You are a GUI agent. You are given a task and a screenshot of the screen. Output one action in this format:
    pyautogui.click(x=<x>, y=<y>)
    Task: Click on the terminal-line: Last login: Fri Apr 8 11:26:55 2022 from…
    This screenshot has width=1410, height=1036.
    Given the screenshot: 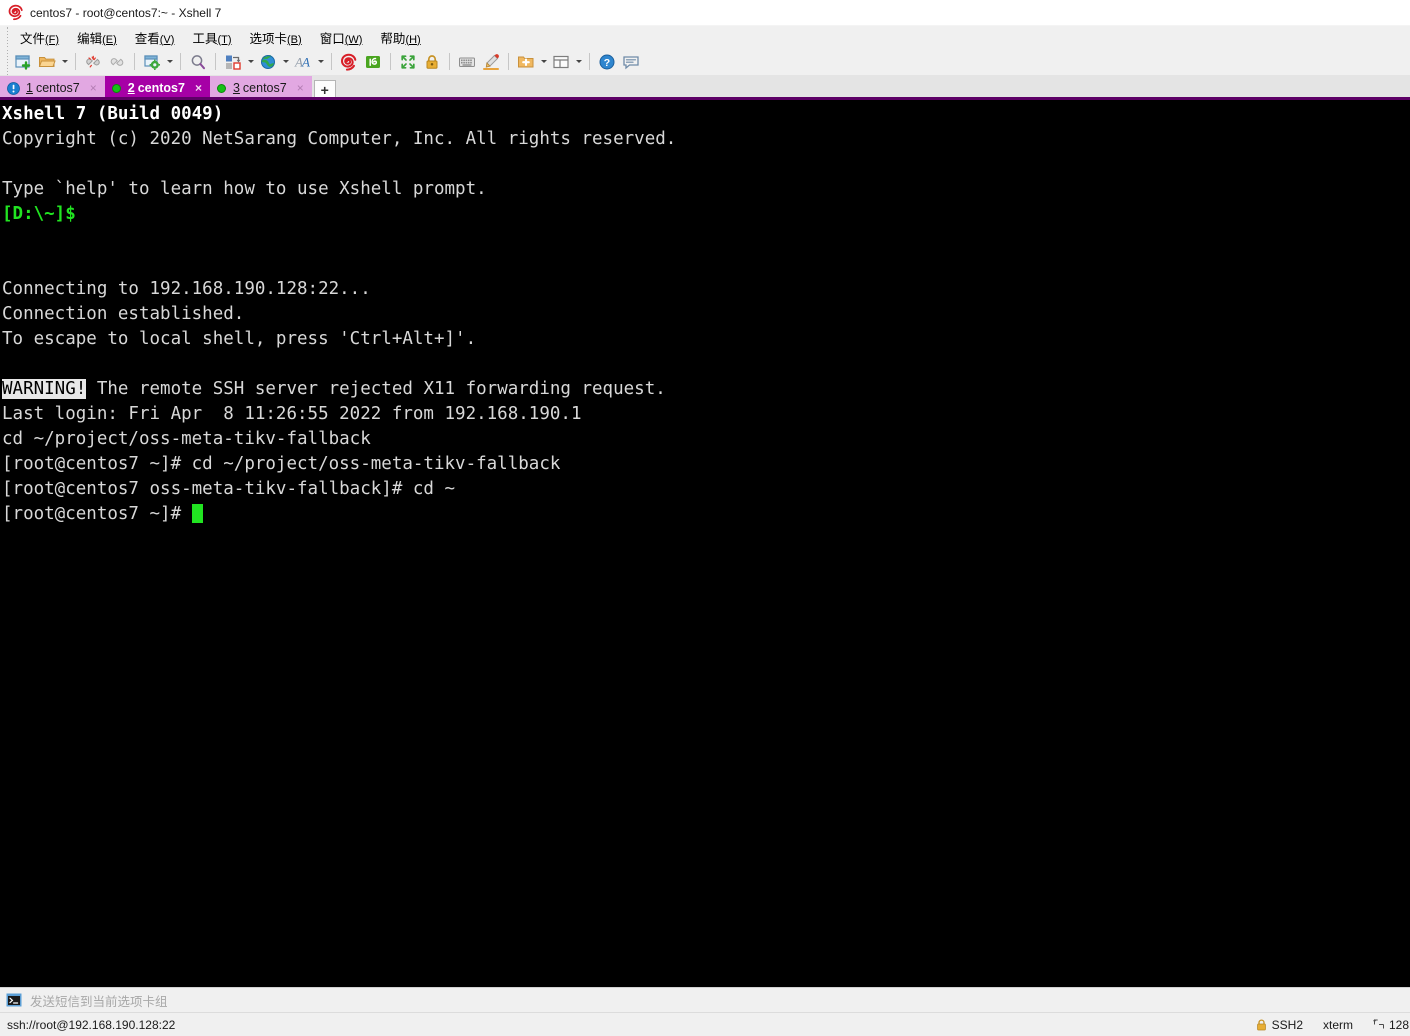 What is the action you would take?
    pyautogui.click(x=292, y=414)
    